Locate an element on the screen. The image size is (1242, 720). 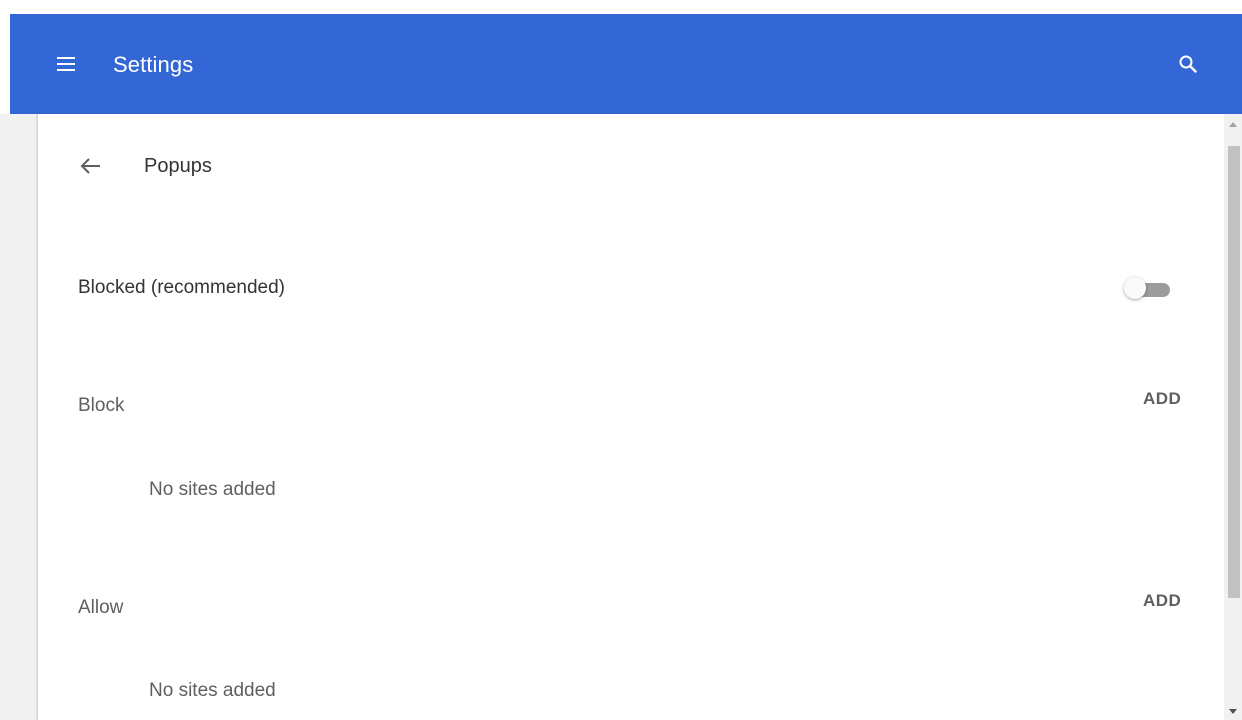
scroll-up-arrow-icon is located at coordinates (1233, 125).